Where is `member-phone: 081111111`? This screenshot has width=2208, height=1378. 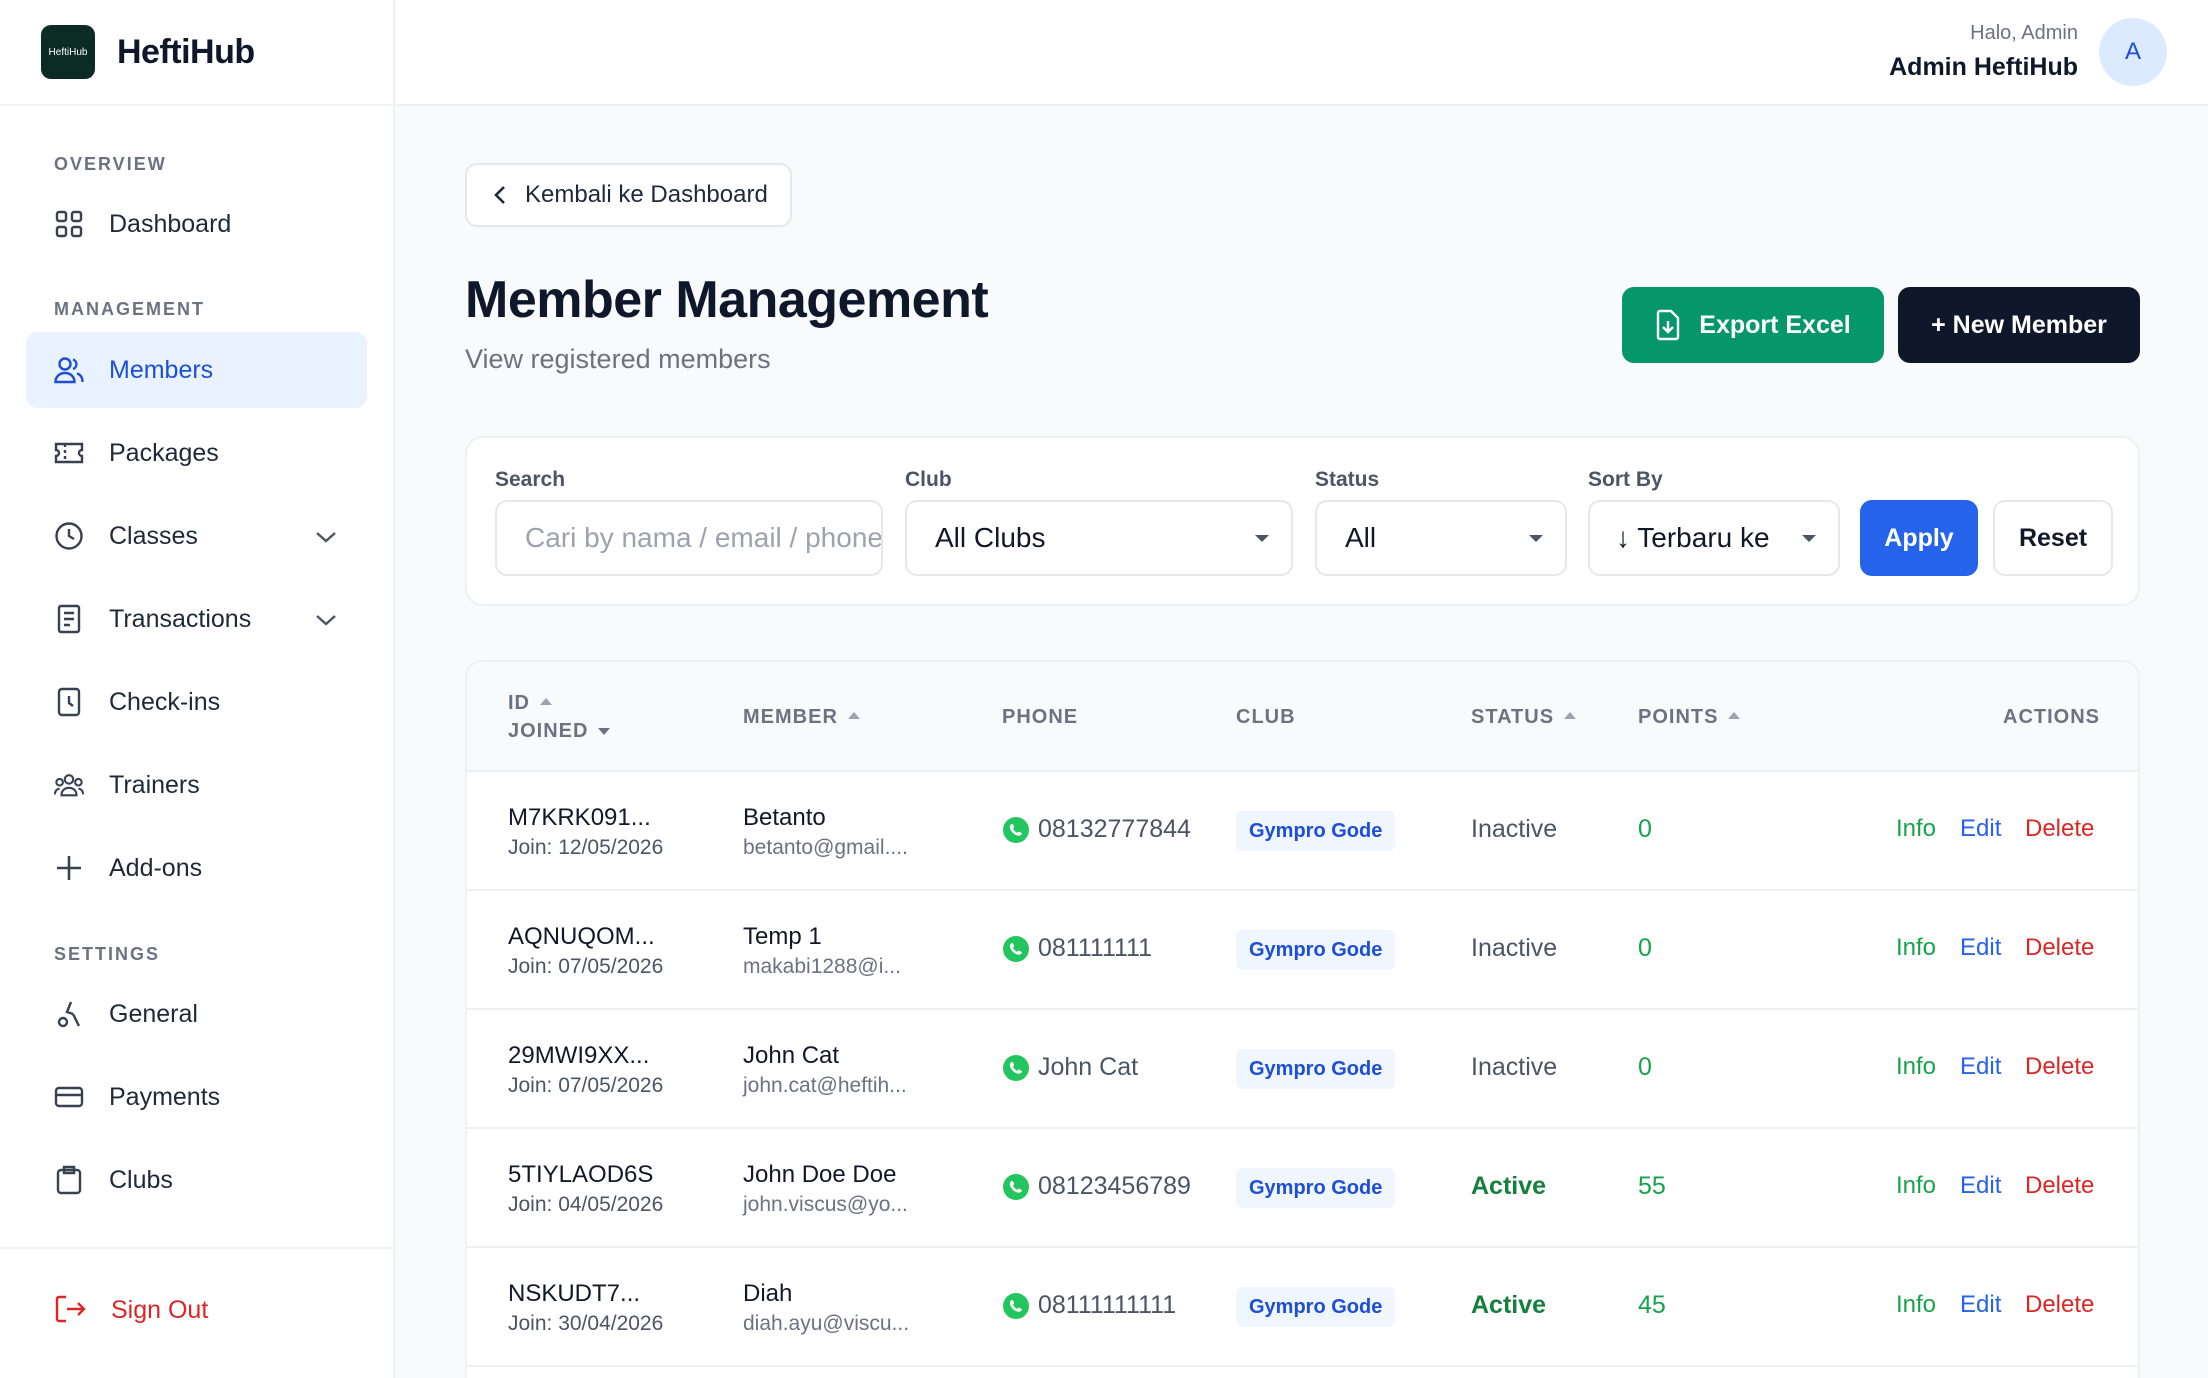 member-phone: 081111111 is located at coordinates (1077, 948).